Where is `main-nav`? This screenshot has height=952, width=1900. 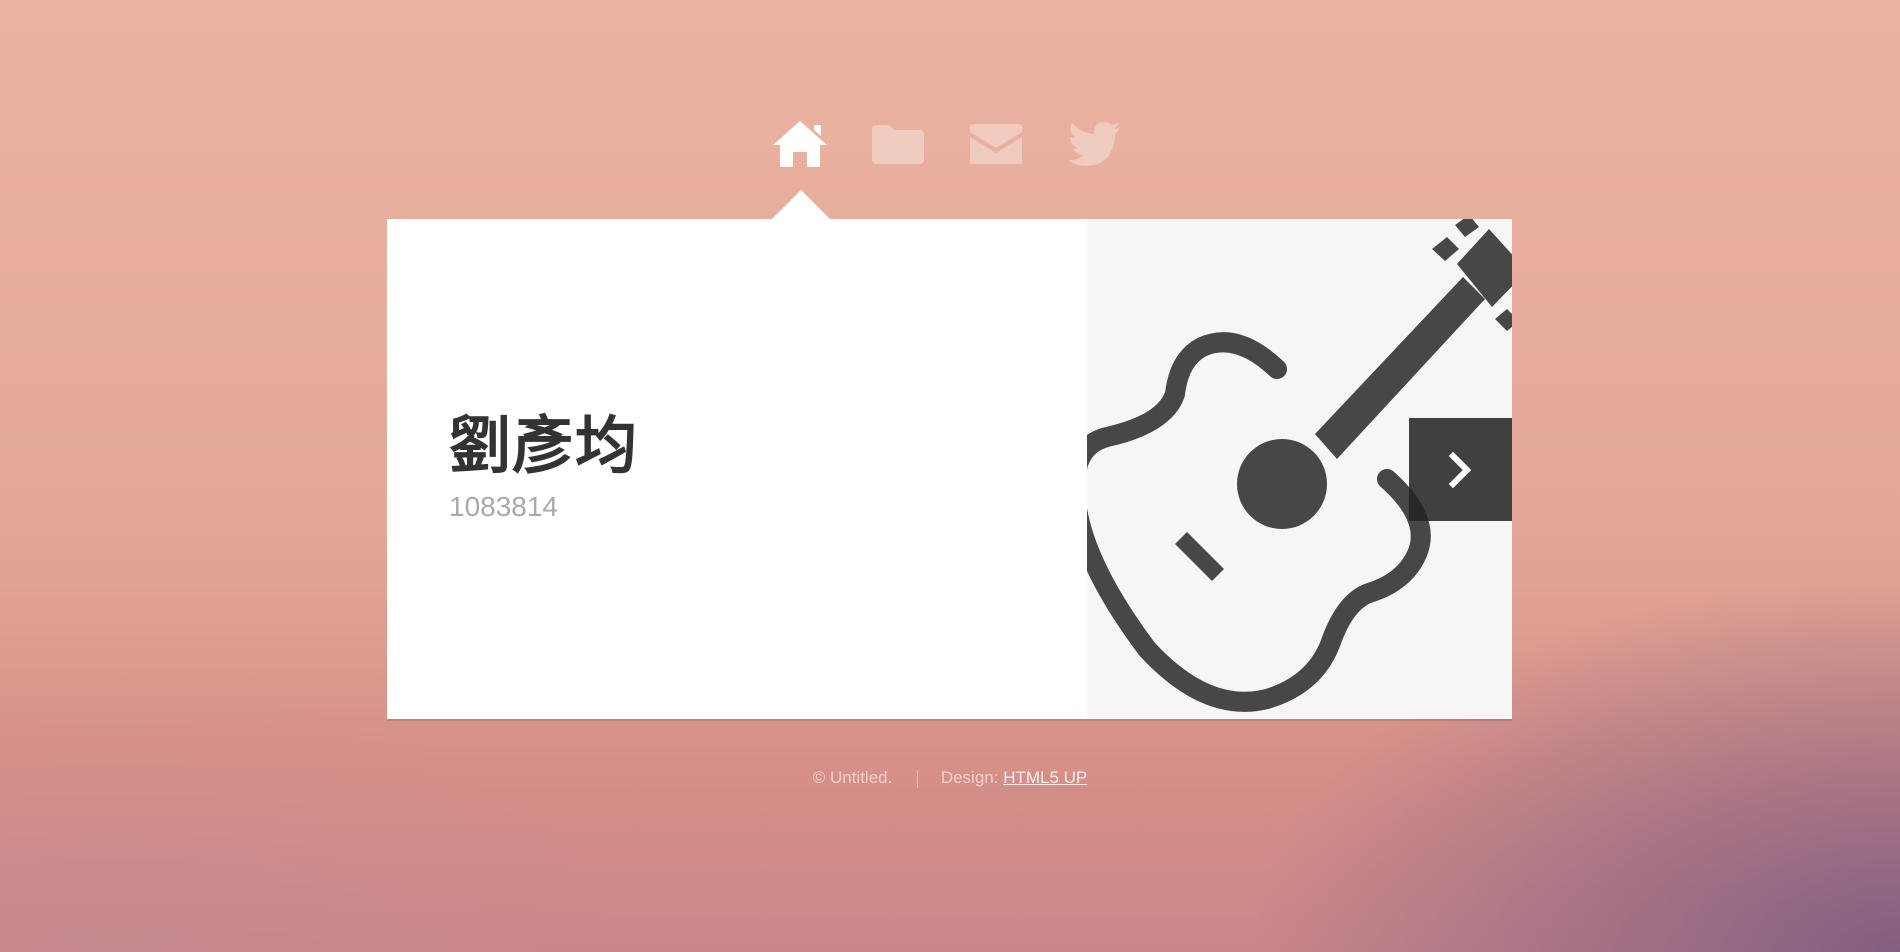 main-nav is located at coordinates (966, 144).